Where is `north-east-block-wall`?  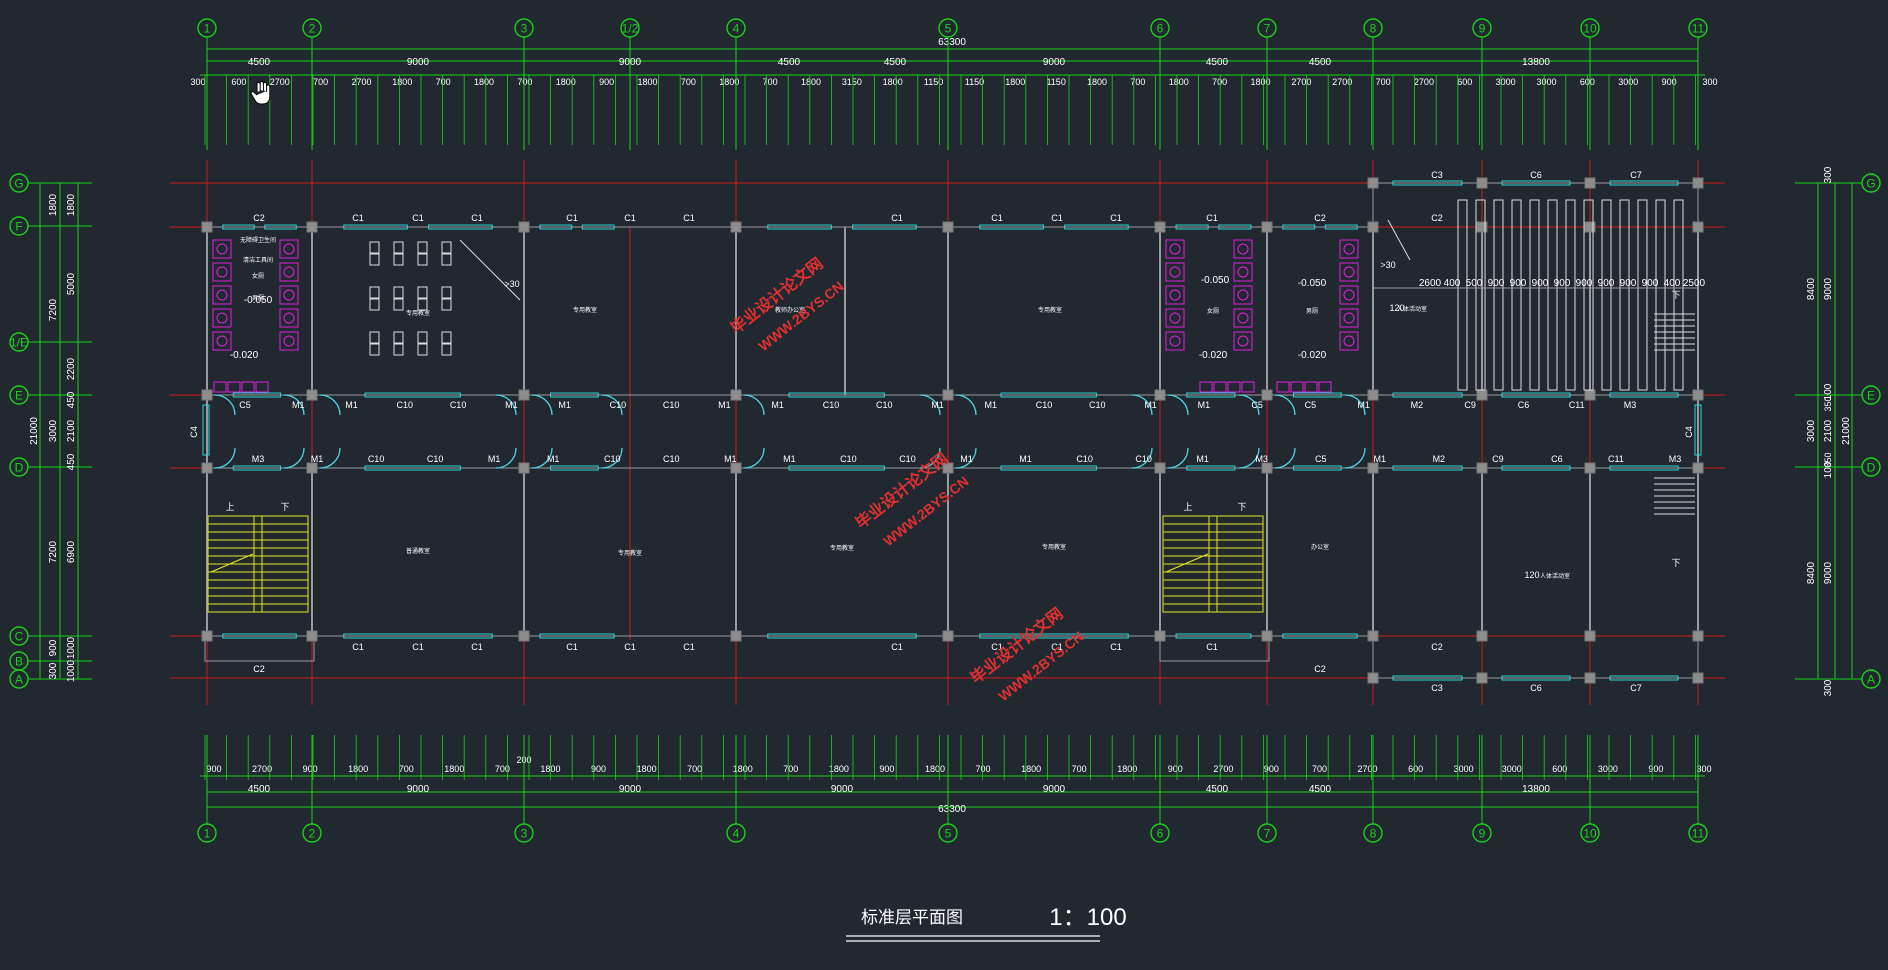
north-east-block-wall is located at coordinates (1535, 289).